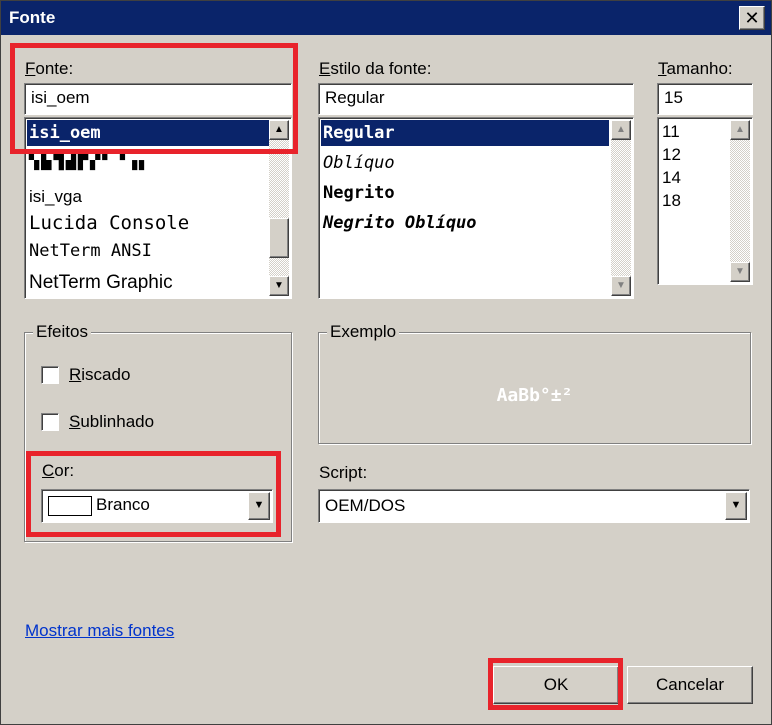 This screenshot has height=725, width=772. Describe the element at coordinates (695, 68) in the screenshot. I see `size-label: Tamanho:` at that location.